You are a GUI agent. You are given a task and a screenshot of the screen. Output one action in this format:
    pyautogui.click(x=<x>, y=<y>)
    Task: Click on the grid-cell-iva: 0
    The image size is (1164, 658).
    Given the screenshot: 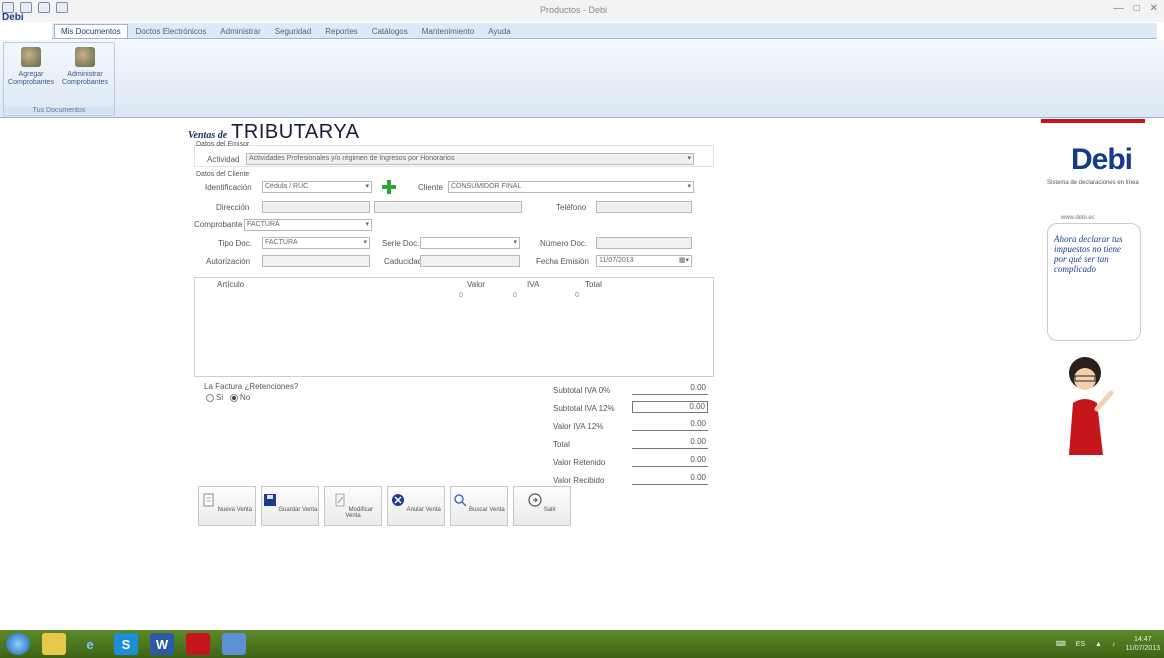 What is the action you would take?
    pyautogui.click(x=515, y=295)
    